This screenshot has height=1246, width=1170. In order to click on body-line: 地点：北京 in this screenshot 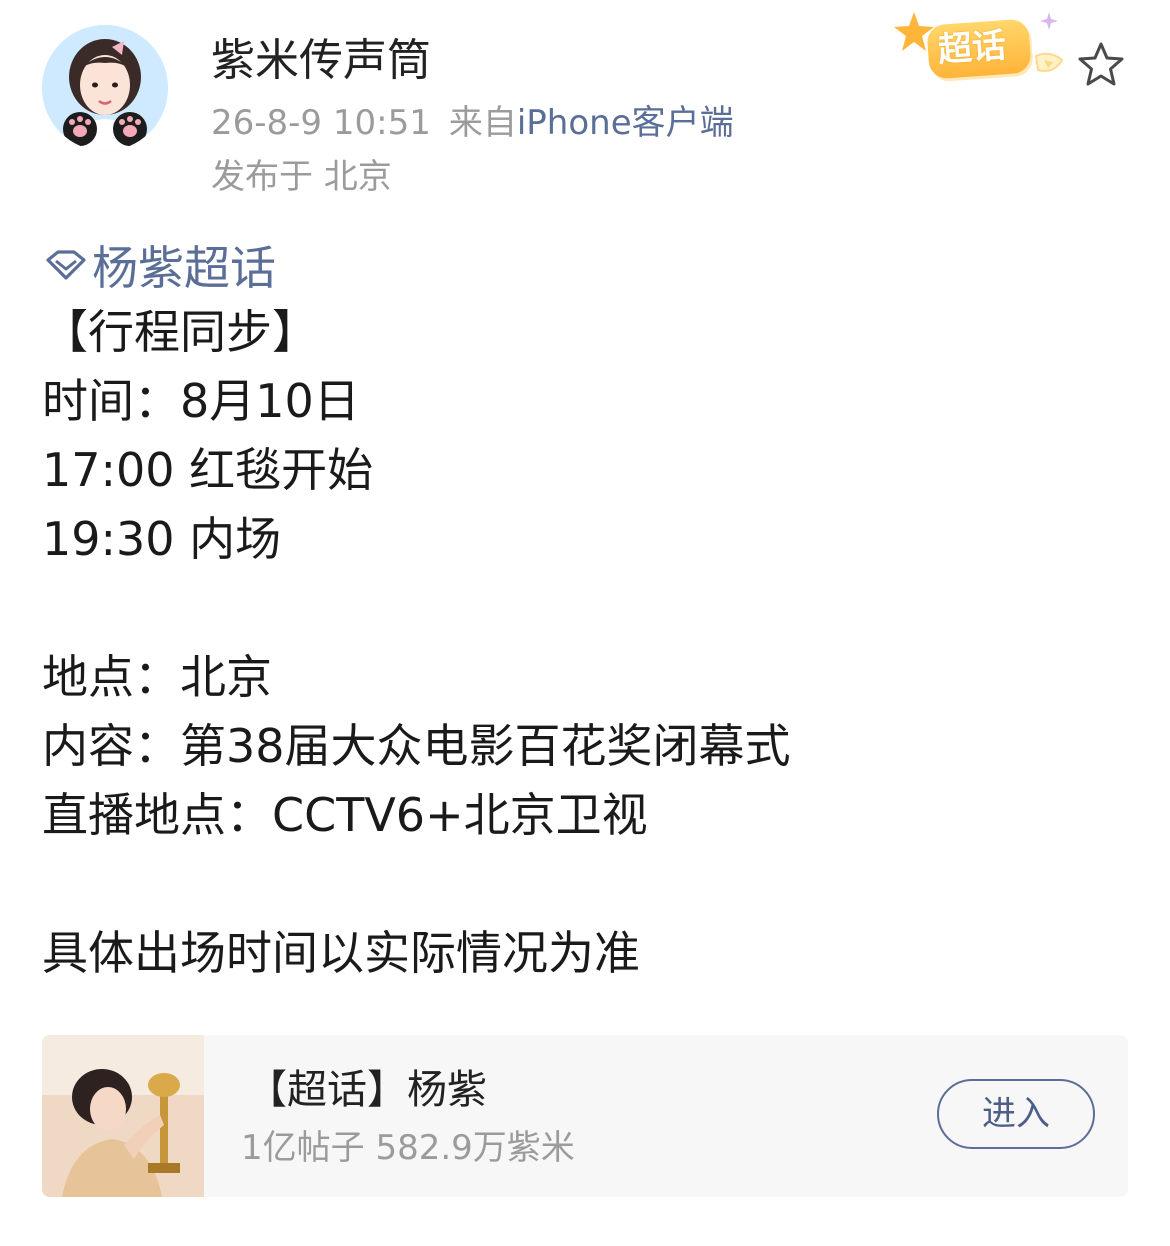, I will do `click(157, 677)`.